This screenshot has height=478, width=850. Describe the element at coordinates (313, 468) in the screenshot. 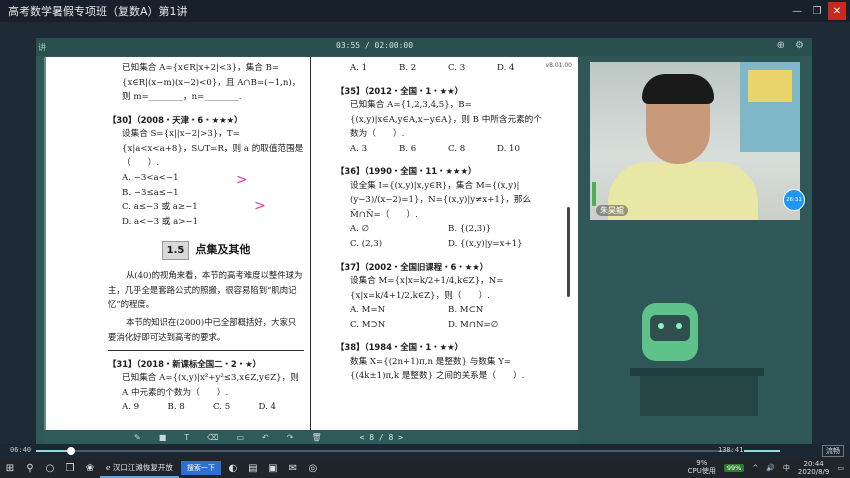

I see `classroom-app-icon: ◎` at that location.